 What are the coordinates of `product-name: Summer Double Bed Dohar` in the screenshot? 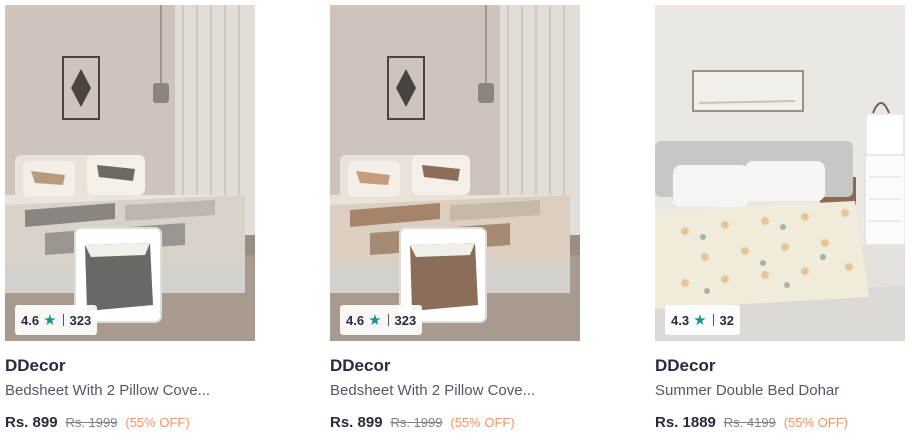 It's located at (780, 391).